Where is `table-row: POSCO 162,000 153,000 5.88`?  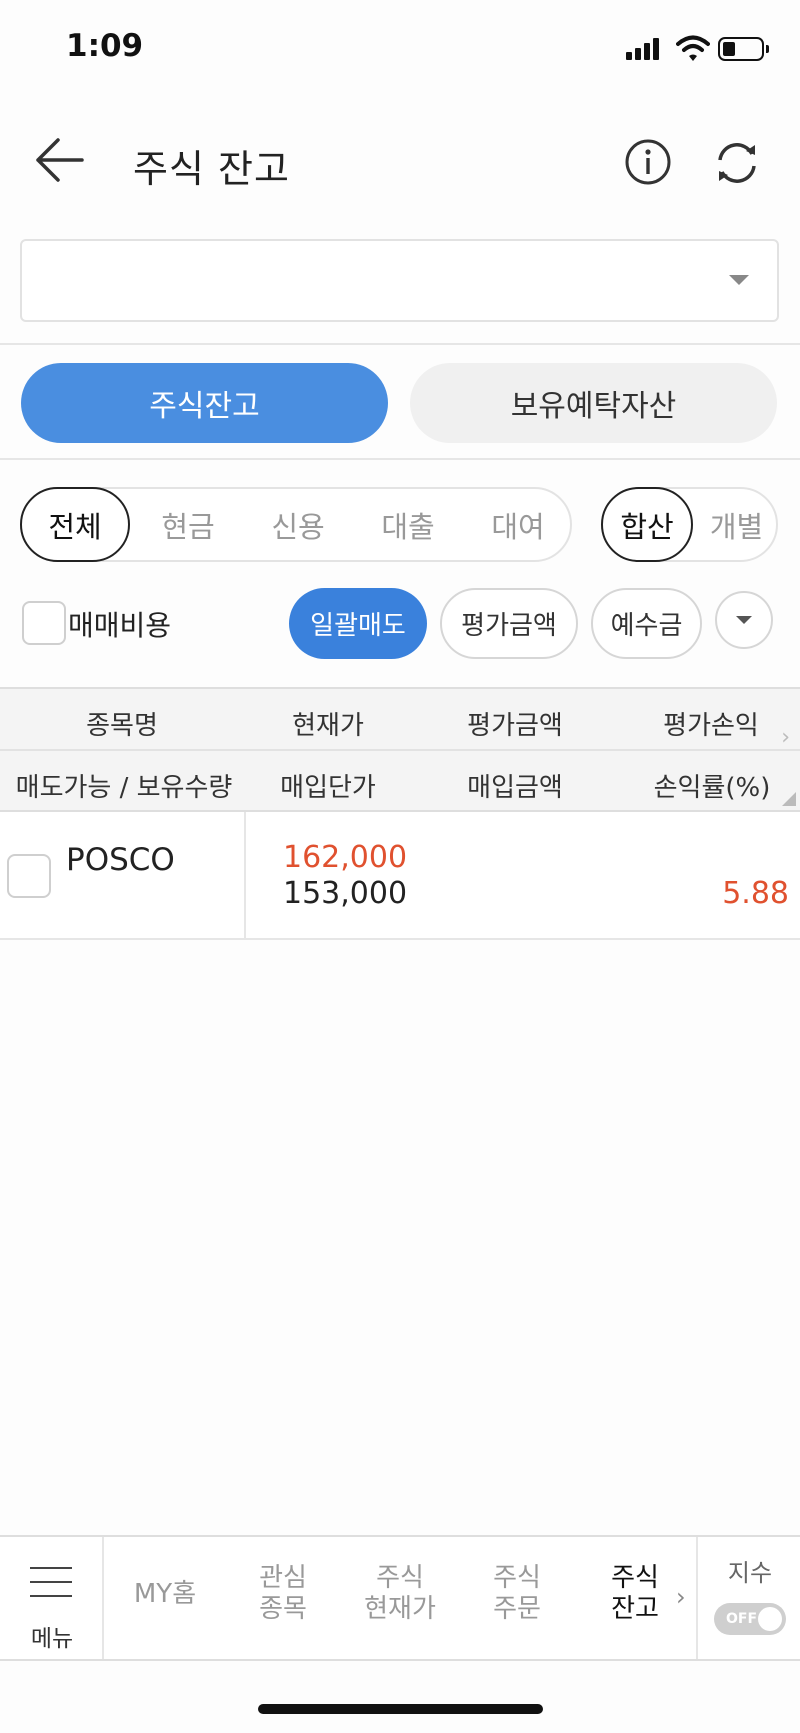 table-row: POSCO 162,000 153,000 5.88 is located at coordinates (400, 876).